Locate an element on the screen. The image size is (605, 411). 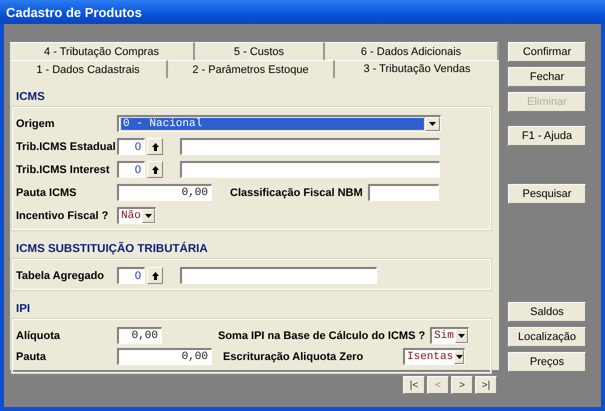
field-label: Soma IPI na Base de Cálculo do ICMS ? is located at coordinates (322, 336).